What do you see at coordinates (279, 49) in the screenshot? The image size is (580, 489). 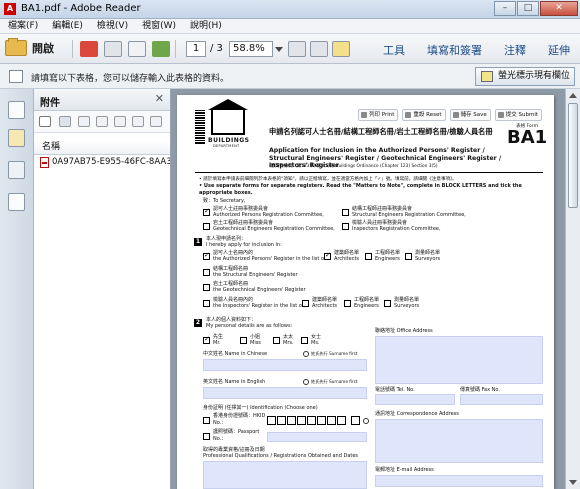 I see `chevron-down-icon` at bounding box center [279, 49].